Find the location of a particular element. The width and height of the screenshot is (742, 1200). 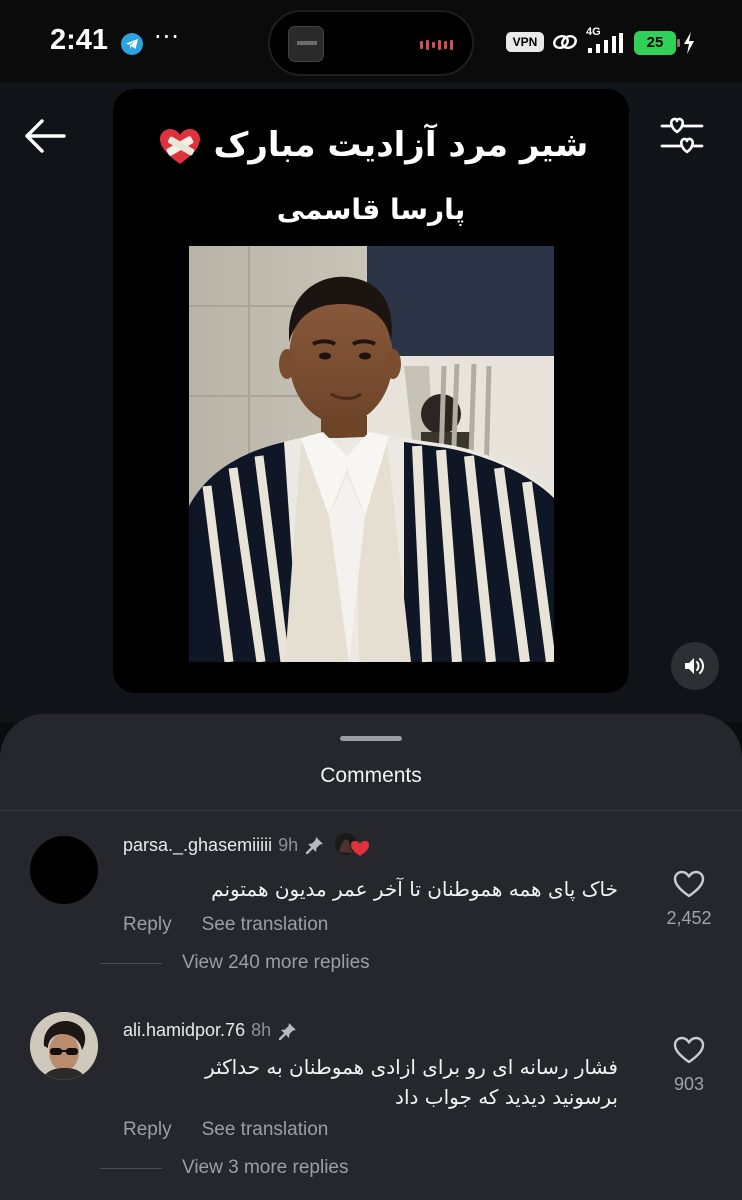

view-replies-button: View 240 more replies is located at coordinates (235, 963).